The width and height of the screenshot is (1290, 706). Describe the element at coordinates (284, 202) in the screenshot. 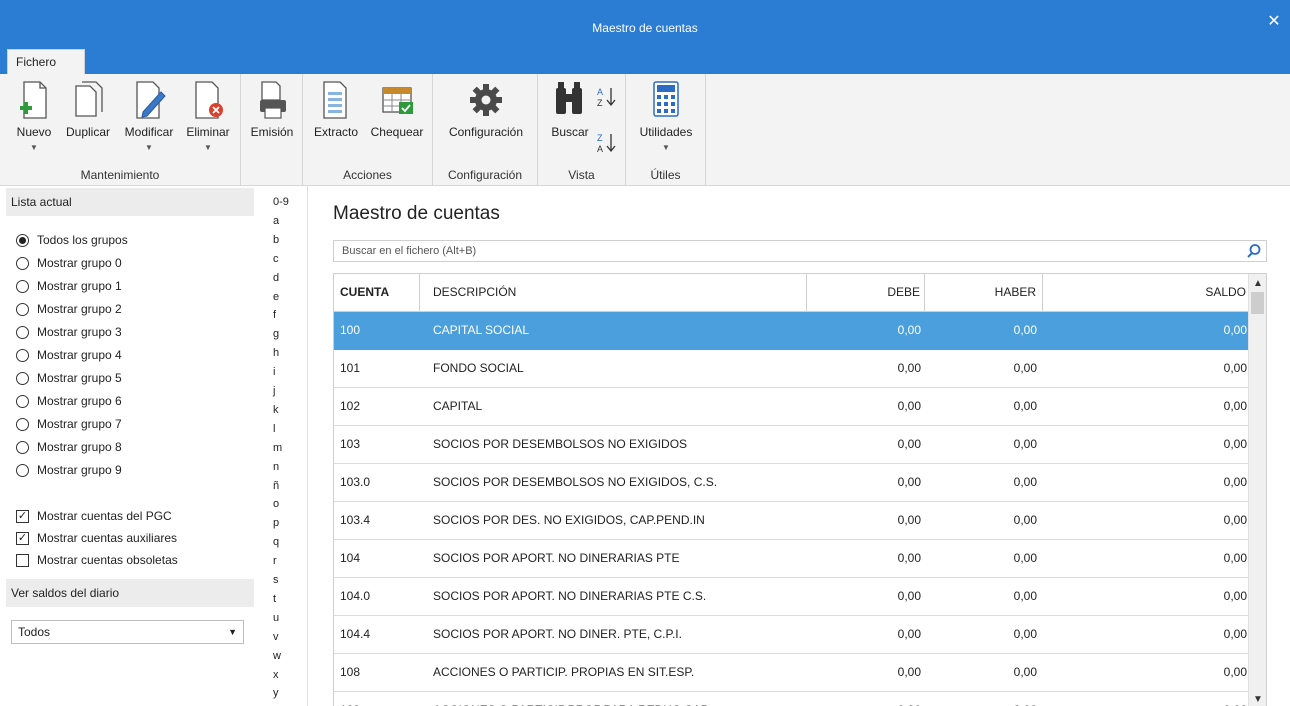

I see `alphabet-letter: 0-9` at that location.